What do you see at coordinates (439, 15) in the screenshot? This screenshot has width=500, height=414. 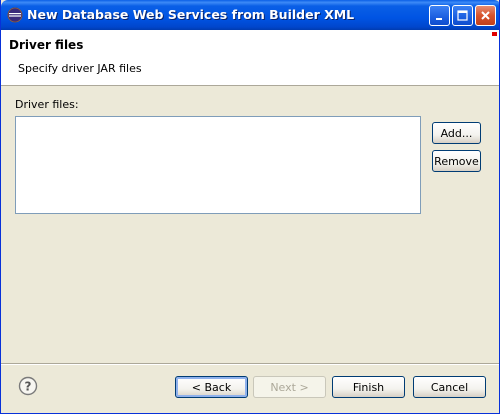 I see `minimize-button` at bounding box center [439, 15].